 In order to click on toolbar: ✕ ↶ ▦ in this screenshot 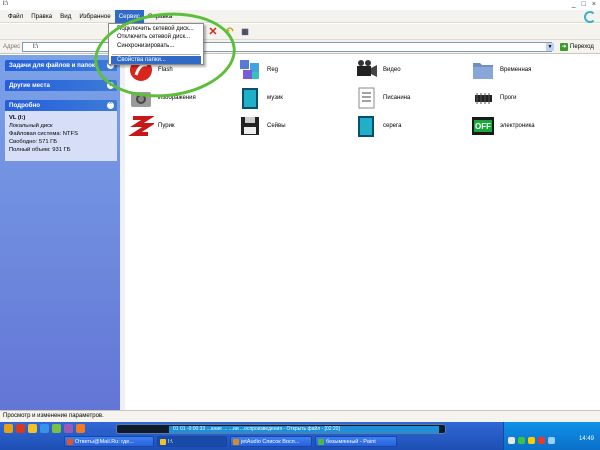, I will do `click(300, 32)`.